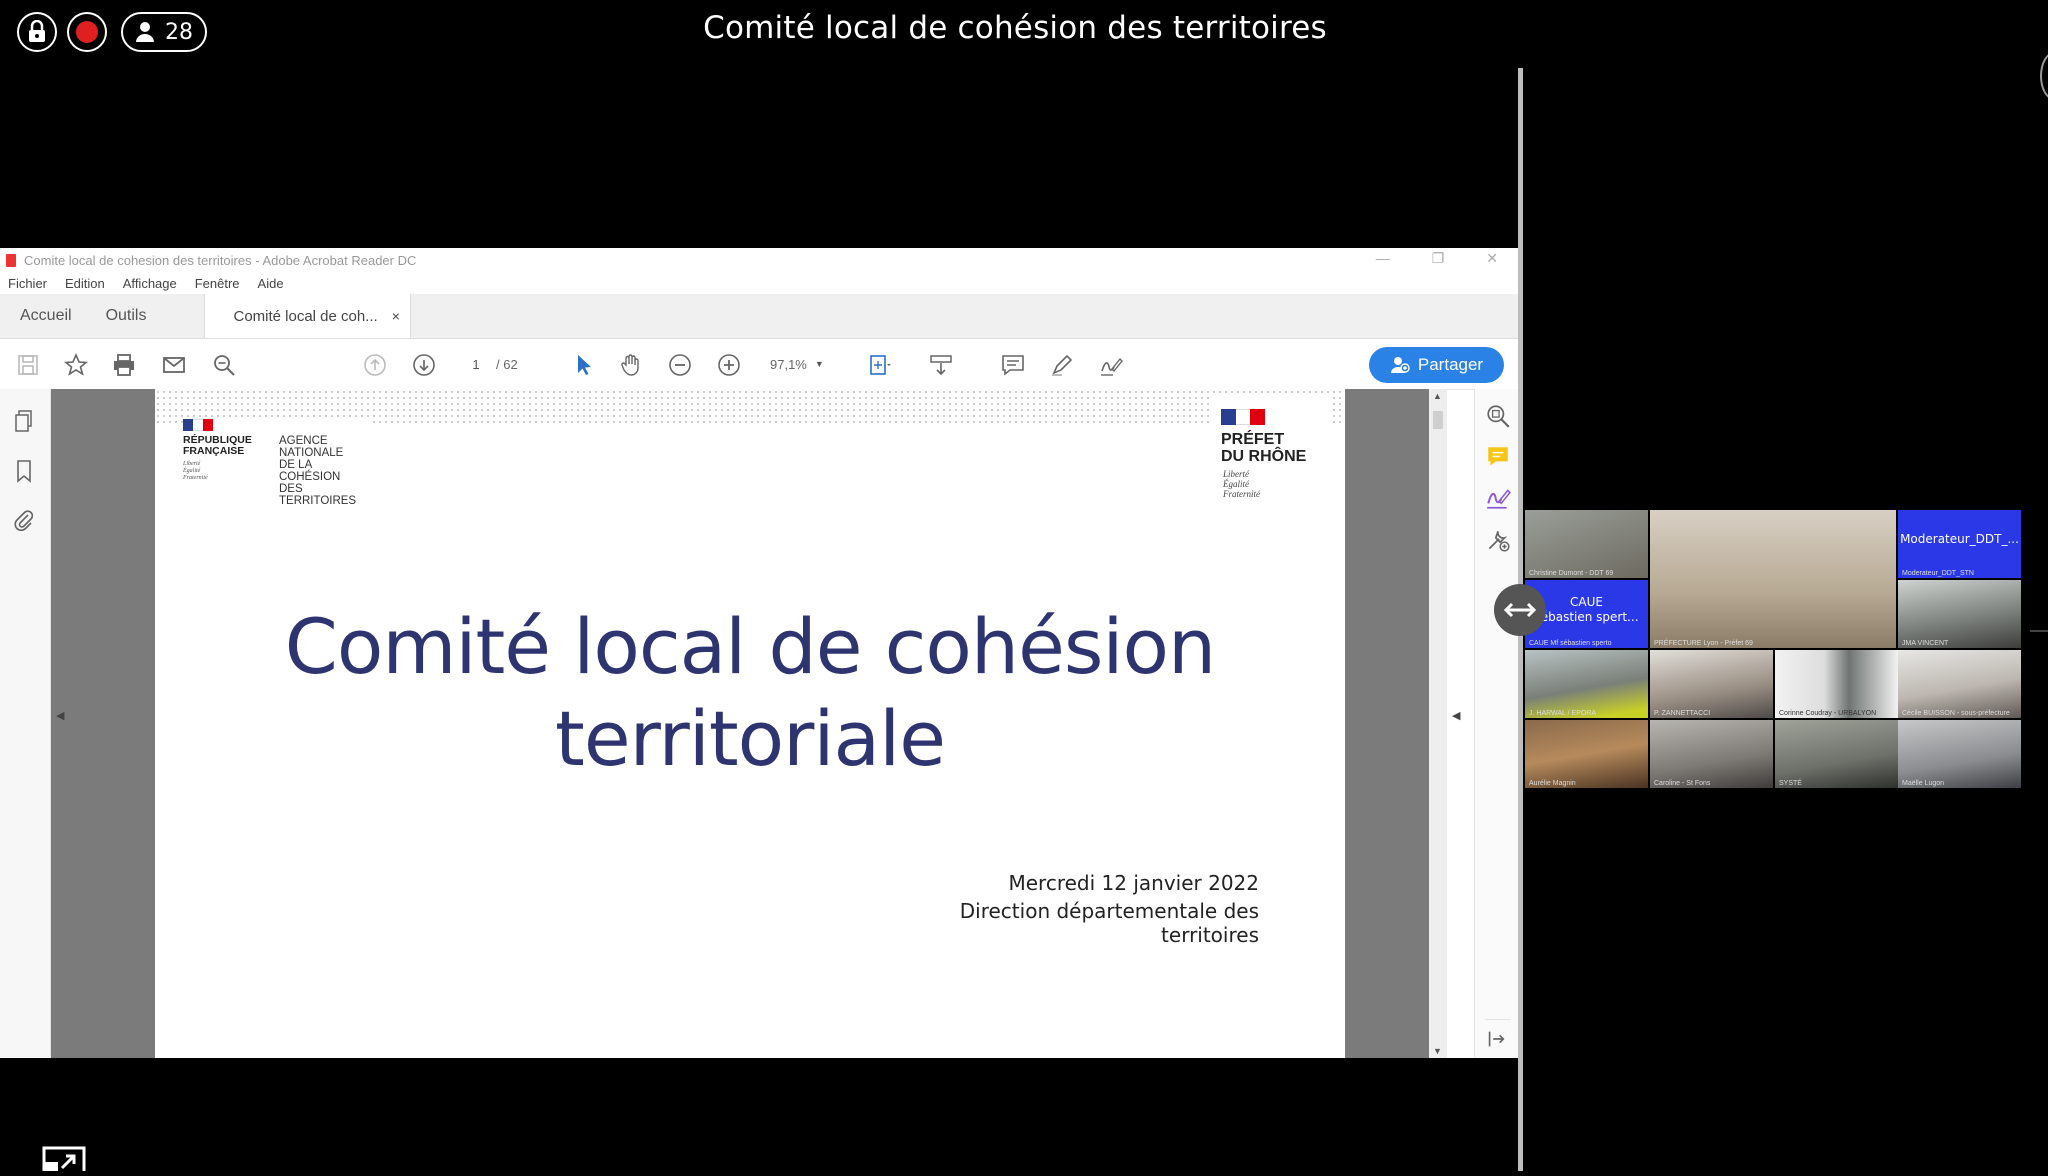  Describe the element at coordinates (2044, 76) in the screenshot. I see `side-panel-toggle-icon` at that location.